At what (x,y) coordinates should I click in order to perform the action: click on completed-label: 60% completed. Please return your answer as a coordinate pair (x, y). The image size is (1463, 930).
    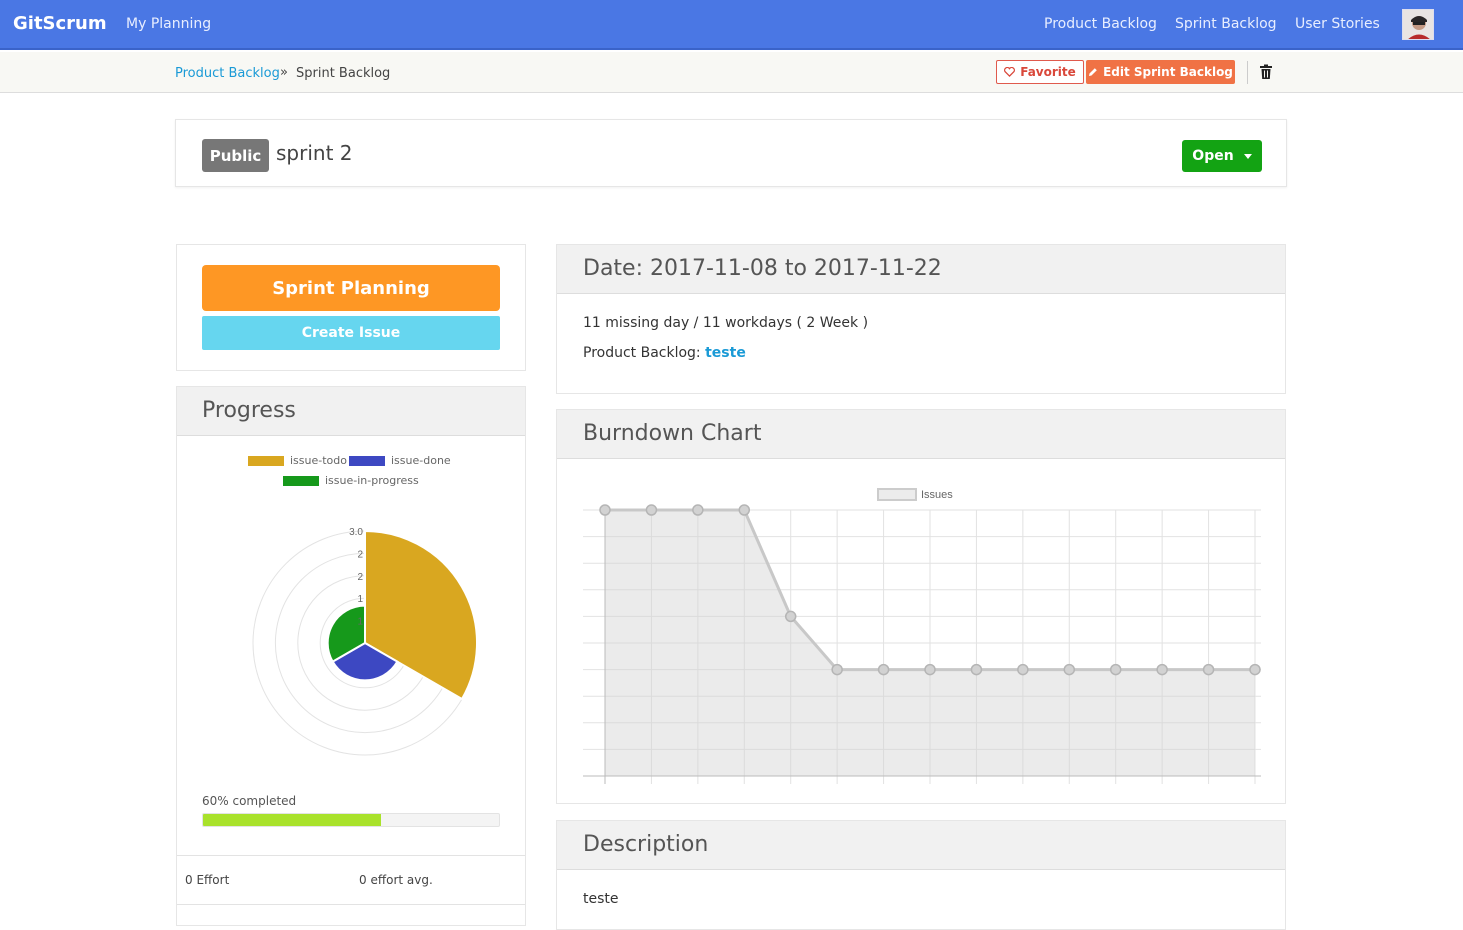
    Looking at the image, I should click on (249, 801).